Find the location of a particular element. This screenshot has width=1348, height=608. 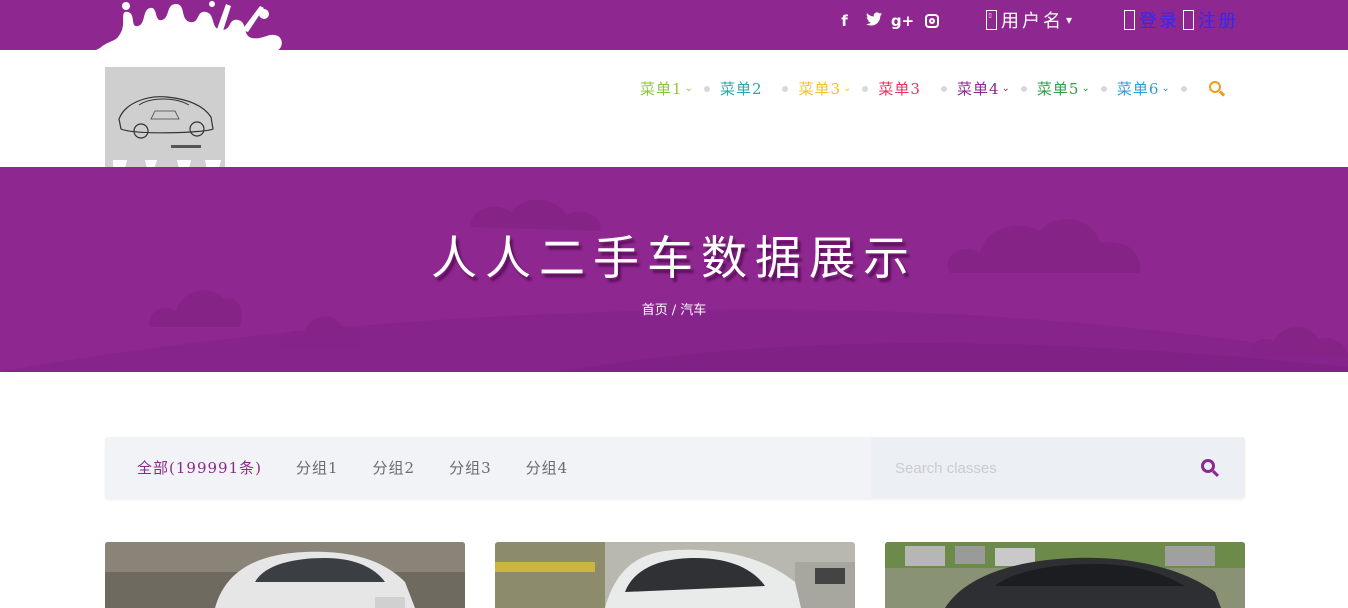

tab-group4: 分组4 is located at coordinates (547, 467).